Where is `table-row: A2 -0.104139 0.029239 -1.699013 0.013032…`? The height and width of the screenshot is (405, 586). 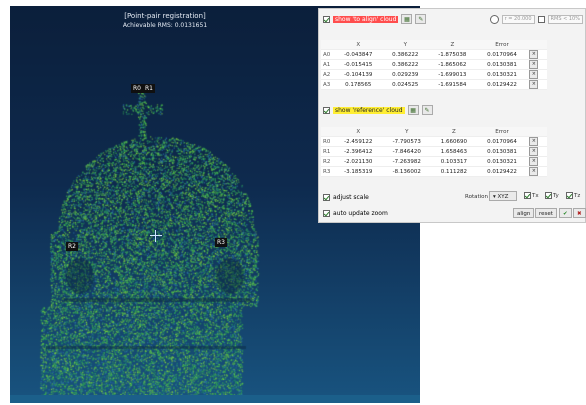 table-row: A2 -0.104139 0.029239 -1.699013 0.013032… is located at coordinates (434, 74).